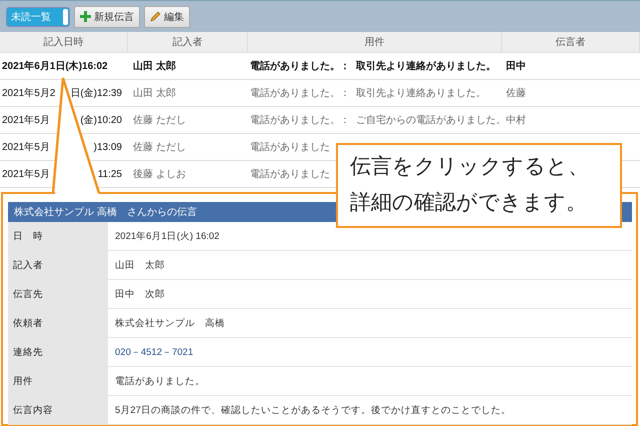  I want to click on date-cell-text: (金)10:20, so click(101, 120).